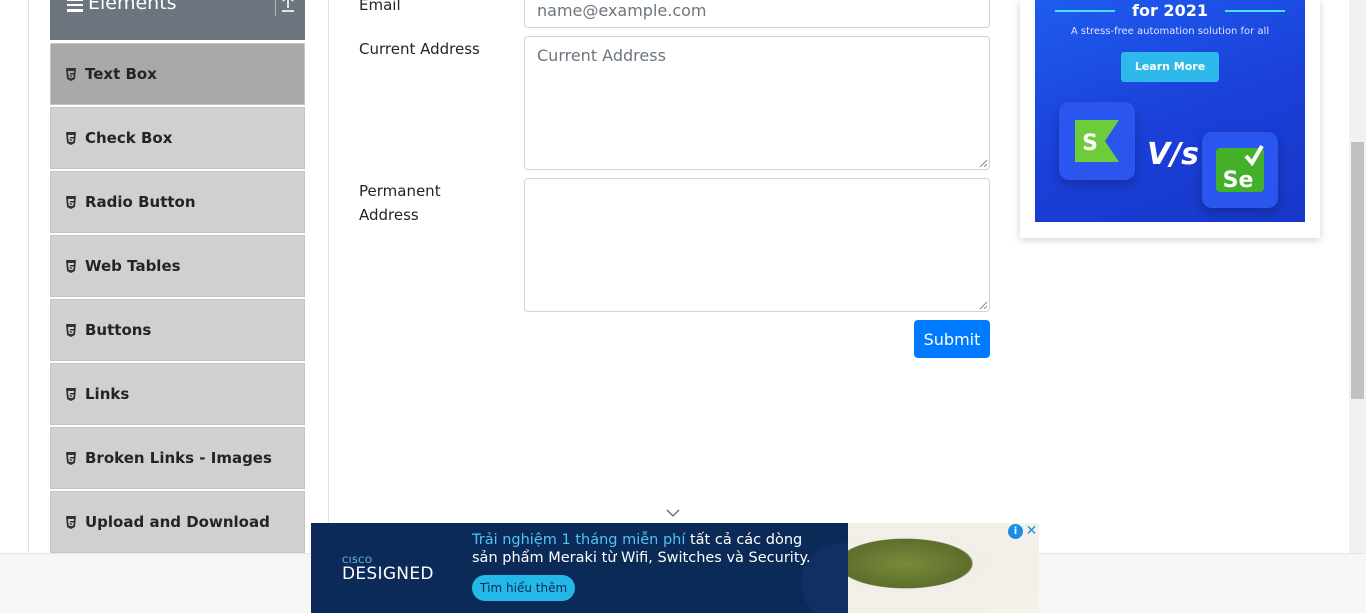 This screenshot has width=1366, height=613. I want to click on sidebar-item-upload-and-download: Upload and Download, so click(177, 522).